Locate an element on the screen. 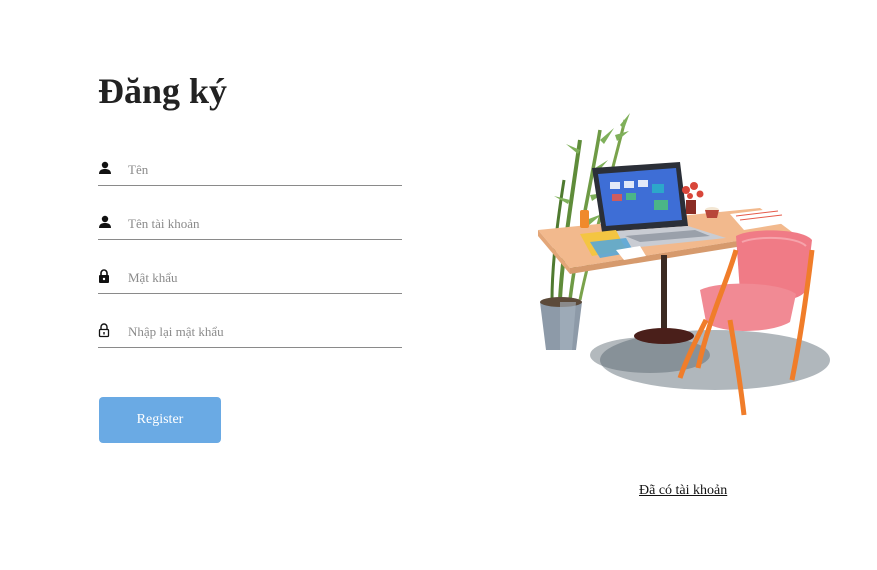 Image resolution: width=877 pixels, height=570 pixels. password-input is located at coordinates (263, 278).